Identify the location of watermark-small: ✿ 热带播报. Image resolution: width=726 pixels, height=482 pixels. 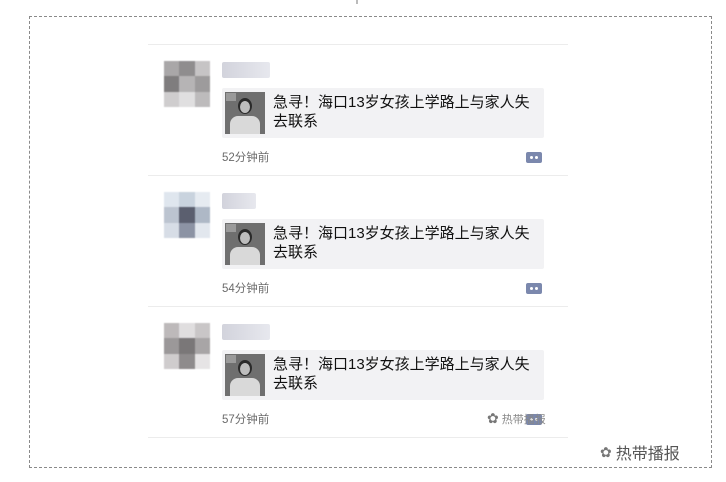
(516, 418).